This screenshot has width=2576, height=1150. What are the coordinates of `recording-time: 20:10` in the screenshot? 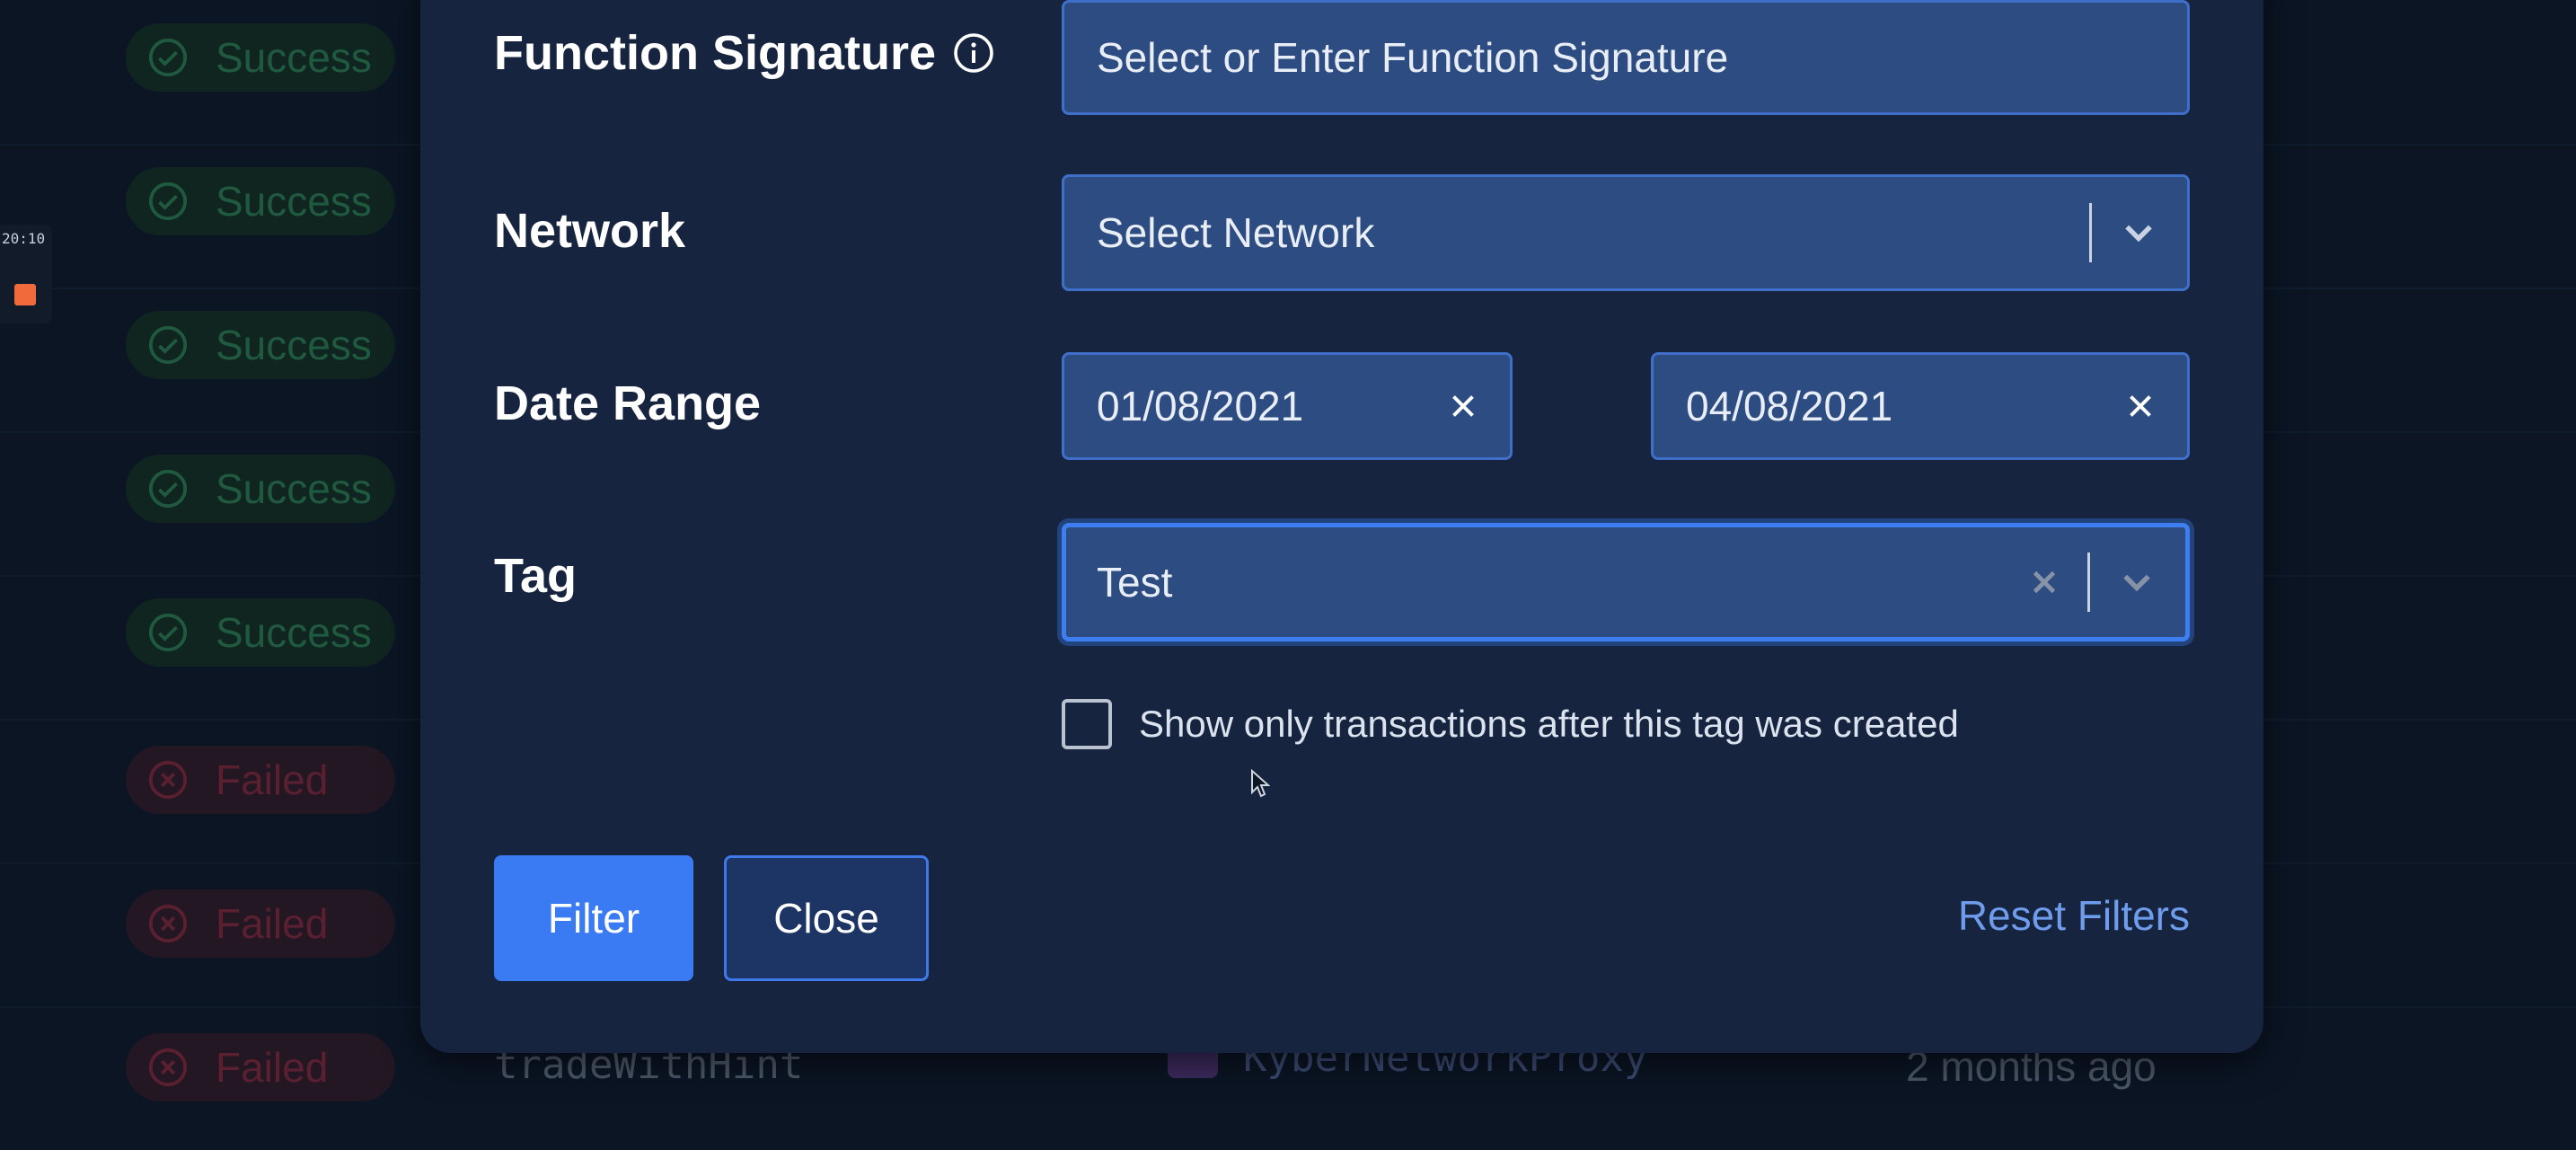 It's located at (24, 239).